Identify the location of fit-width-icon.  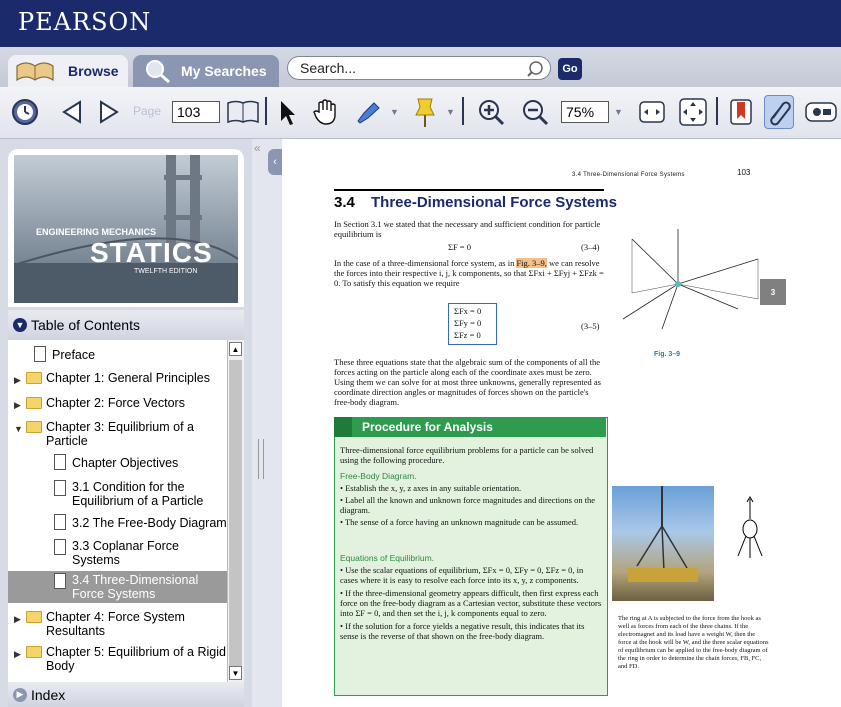
(652, 112).